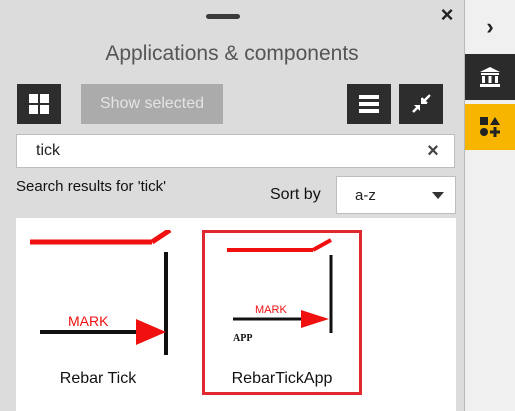 The image size is (515, 411). I want to click on museum-icon, so click(490, 77).